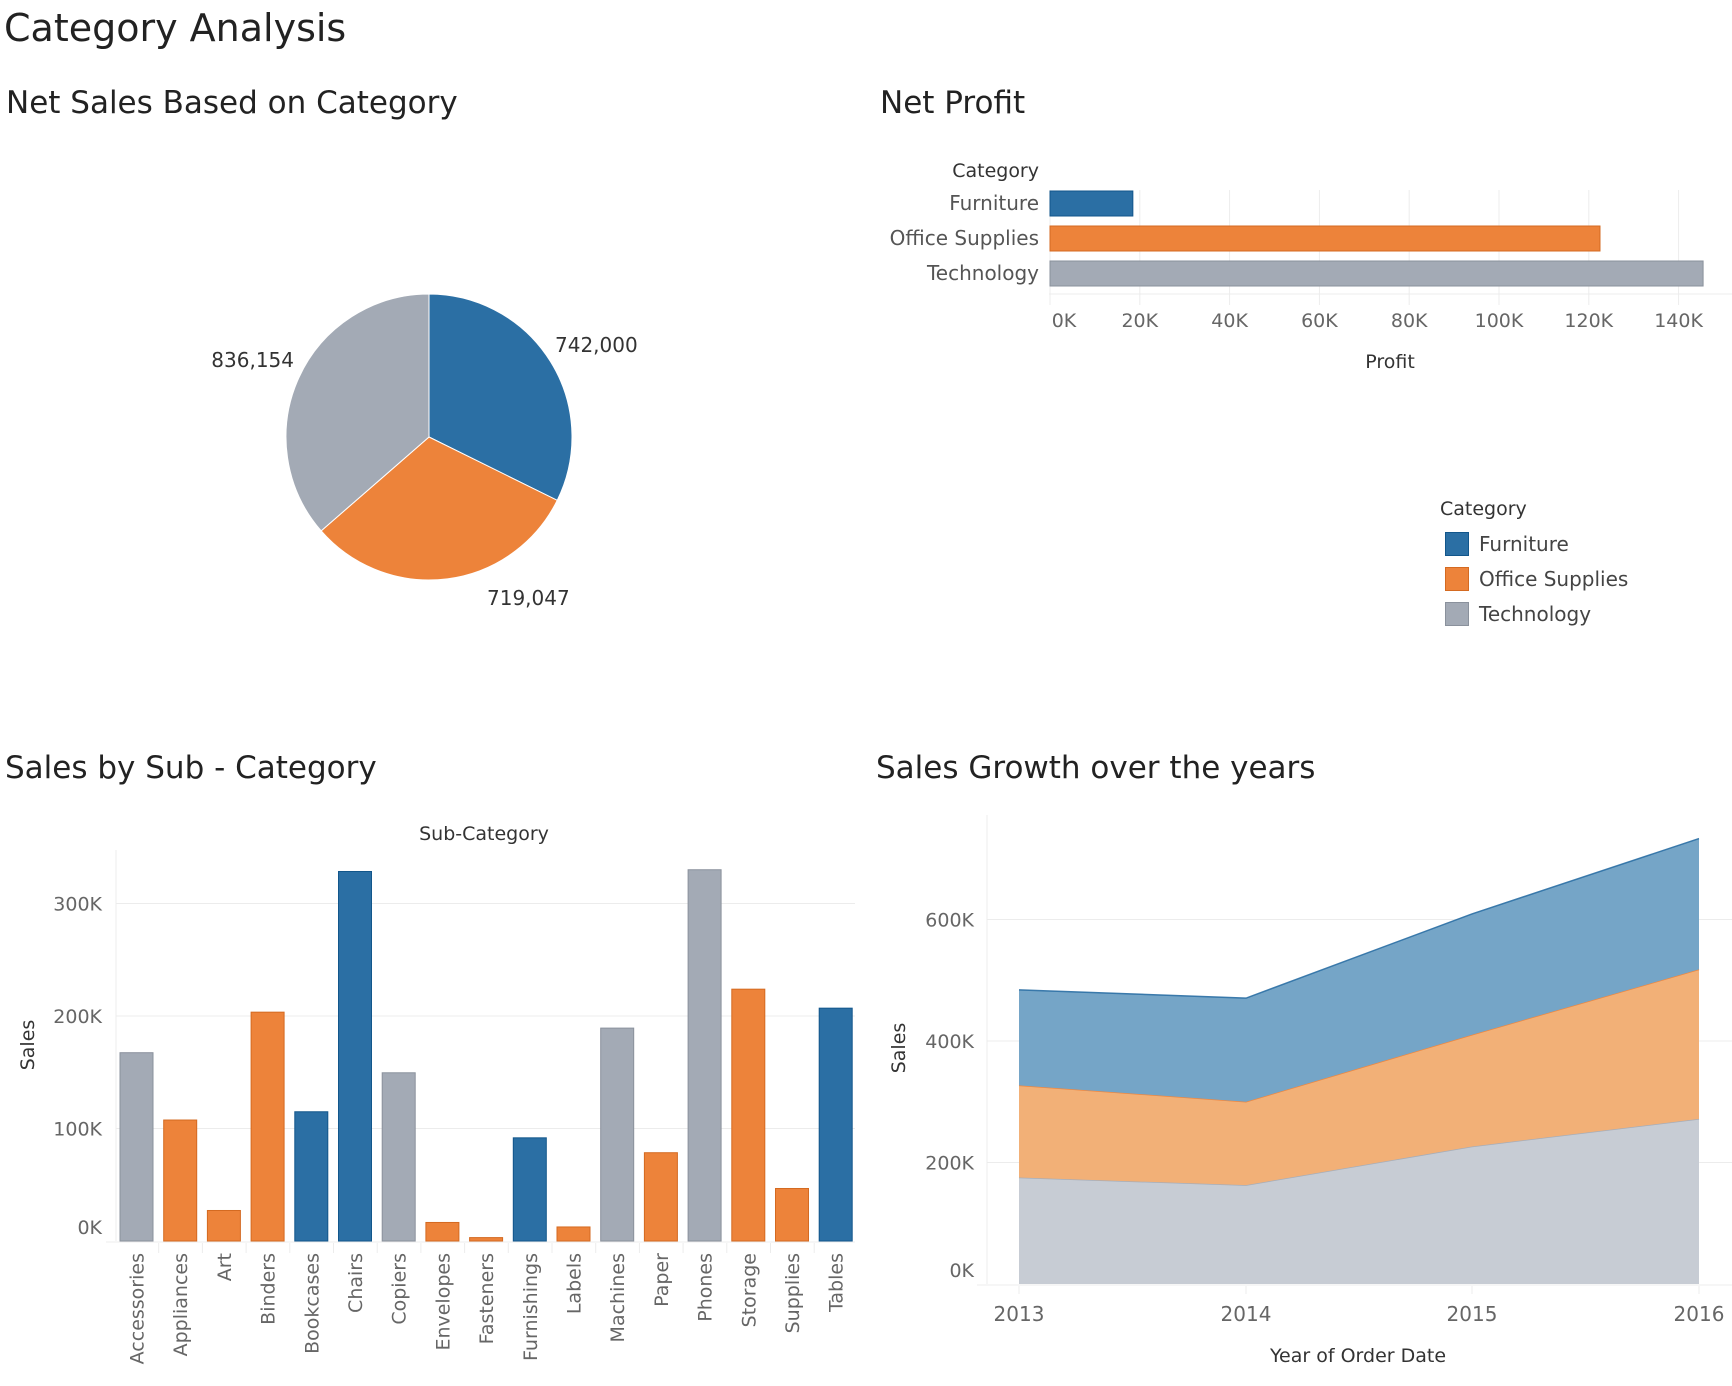  I want to click on growth-y-tick-label: 600K, so click(949, 921).